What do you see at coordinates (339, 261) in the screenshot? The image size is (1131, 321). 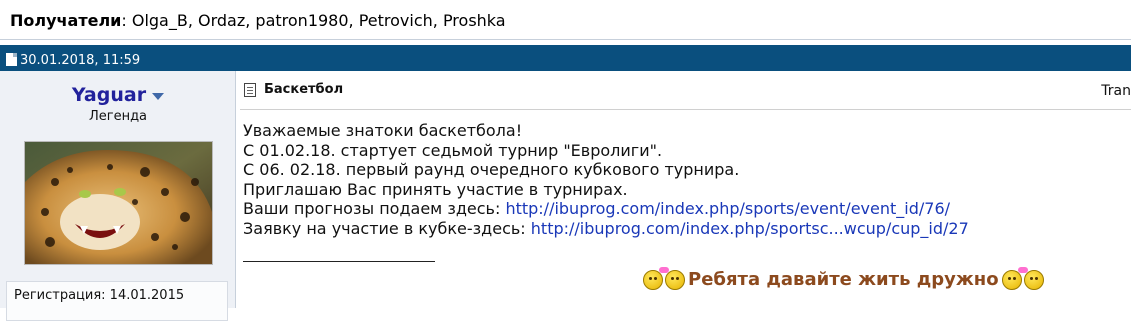 I see `signature-divider` at bounding box center [339, 261].